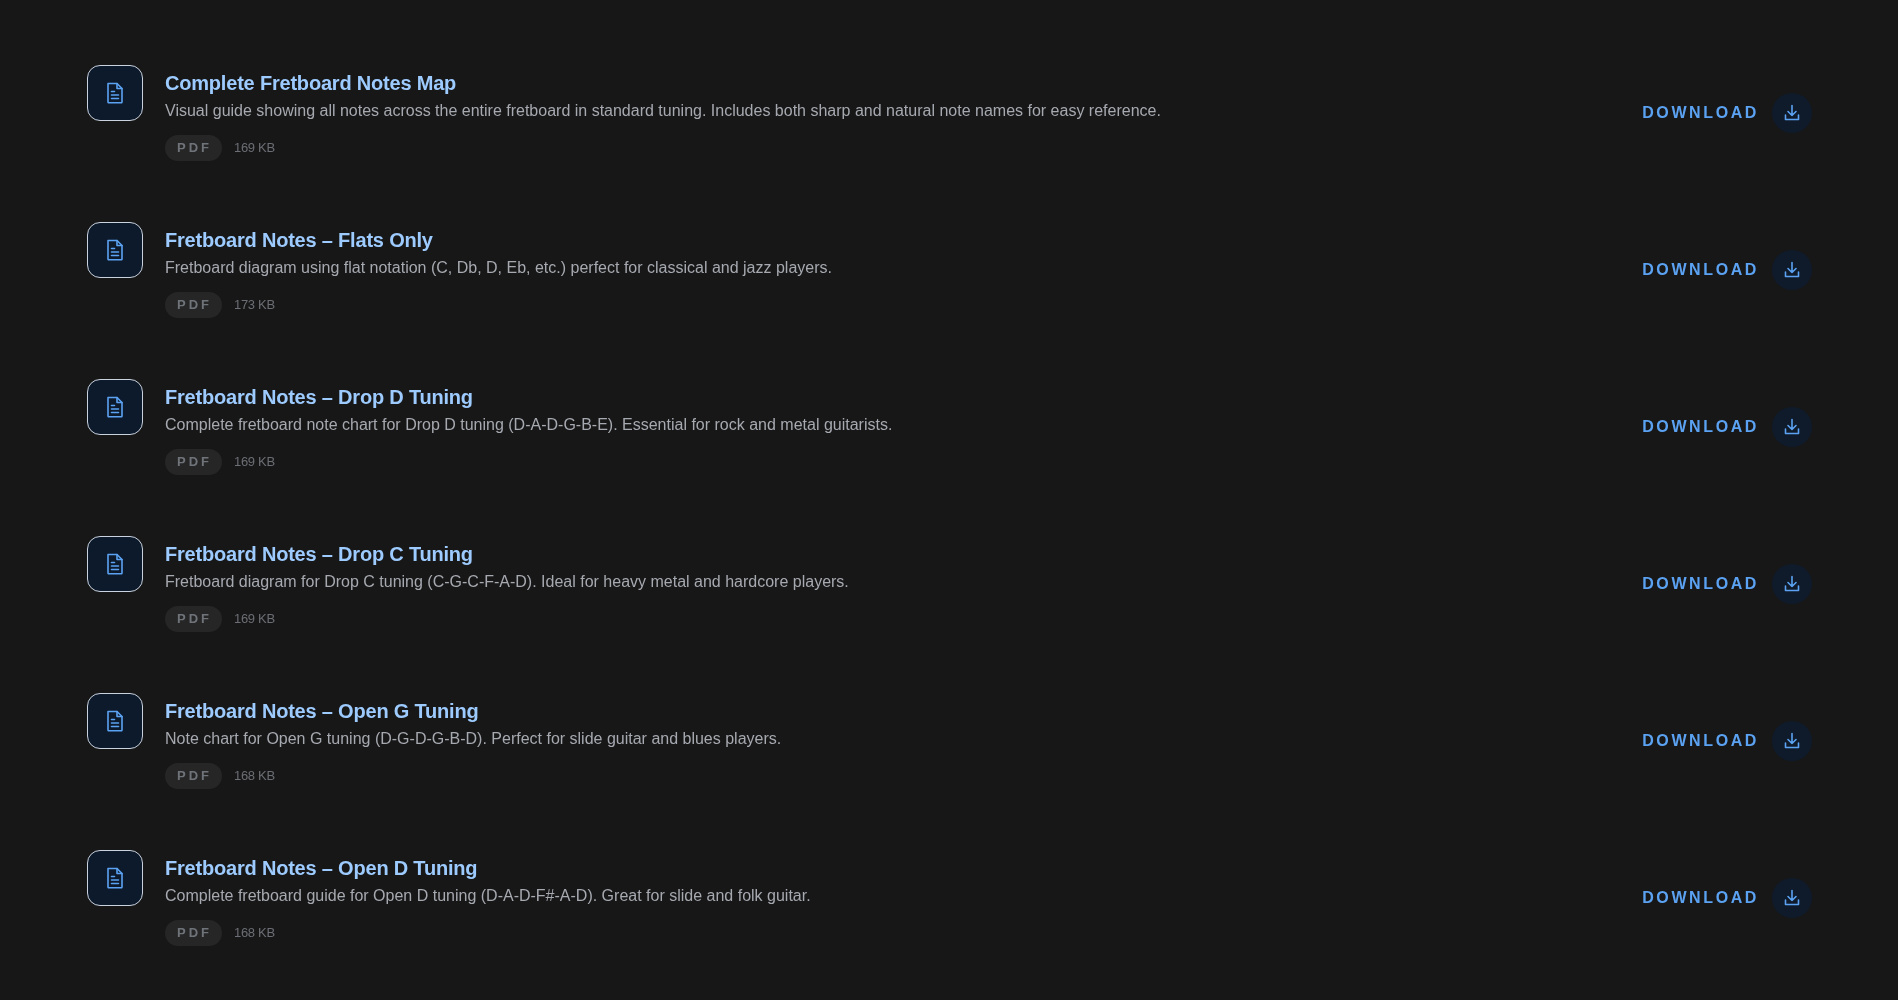  Describe the element at coordinates (319, 554) in the screenshot. I see `file-title: Fretboard Notes – Drop C Tuning` at that location.